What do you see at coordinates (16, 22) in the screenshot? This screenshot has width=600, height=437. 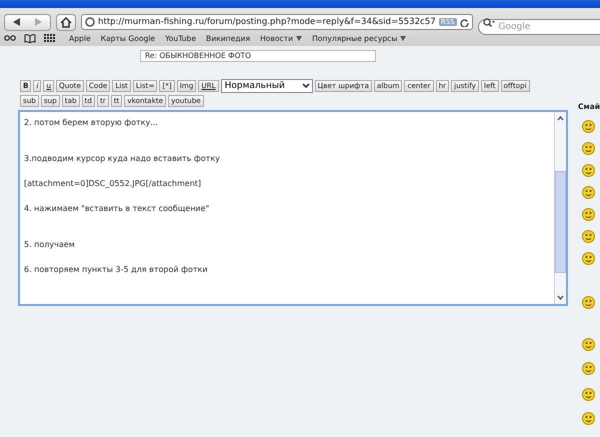 I see `back-arrow-icon` at bounding box center [16, 22].